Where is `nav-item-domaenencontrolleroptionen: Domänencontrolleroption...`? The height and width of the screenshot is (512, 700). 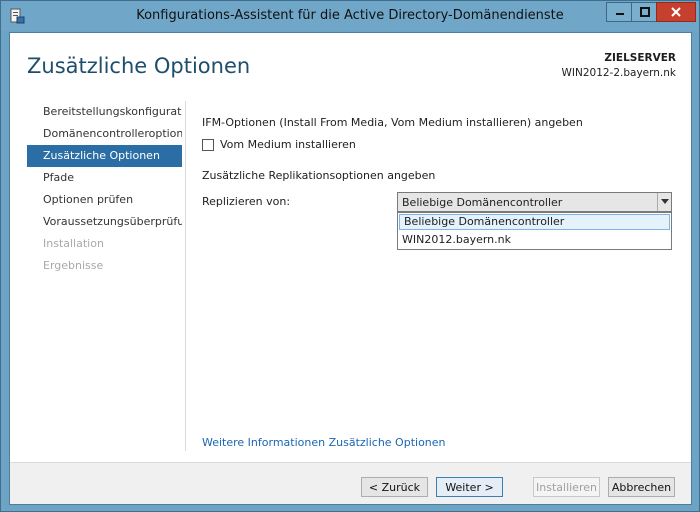 nav-item-domaenencontrolleroptionen: Domänencontrolleroption... is located at coordinates (104, 134).